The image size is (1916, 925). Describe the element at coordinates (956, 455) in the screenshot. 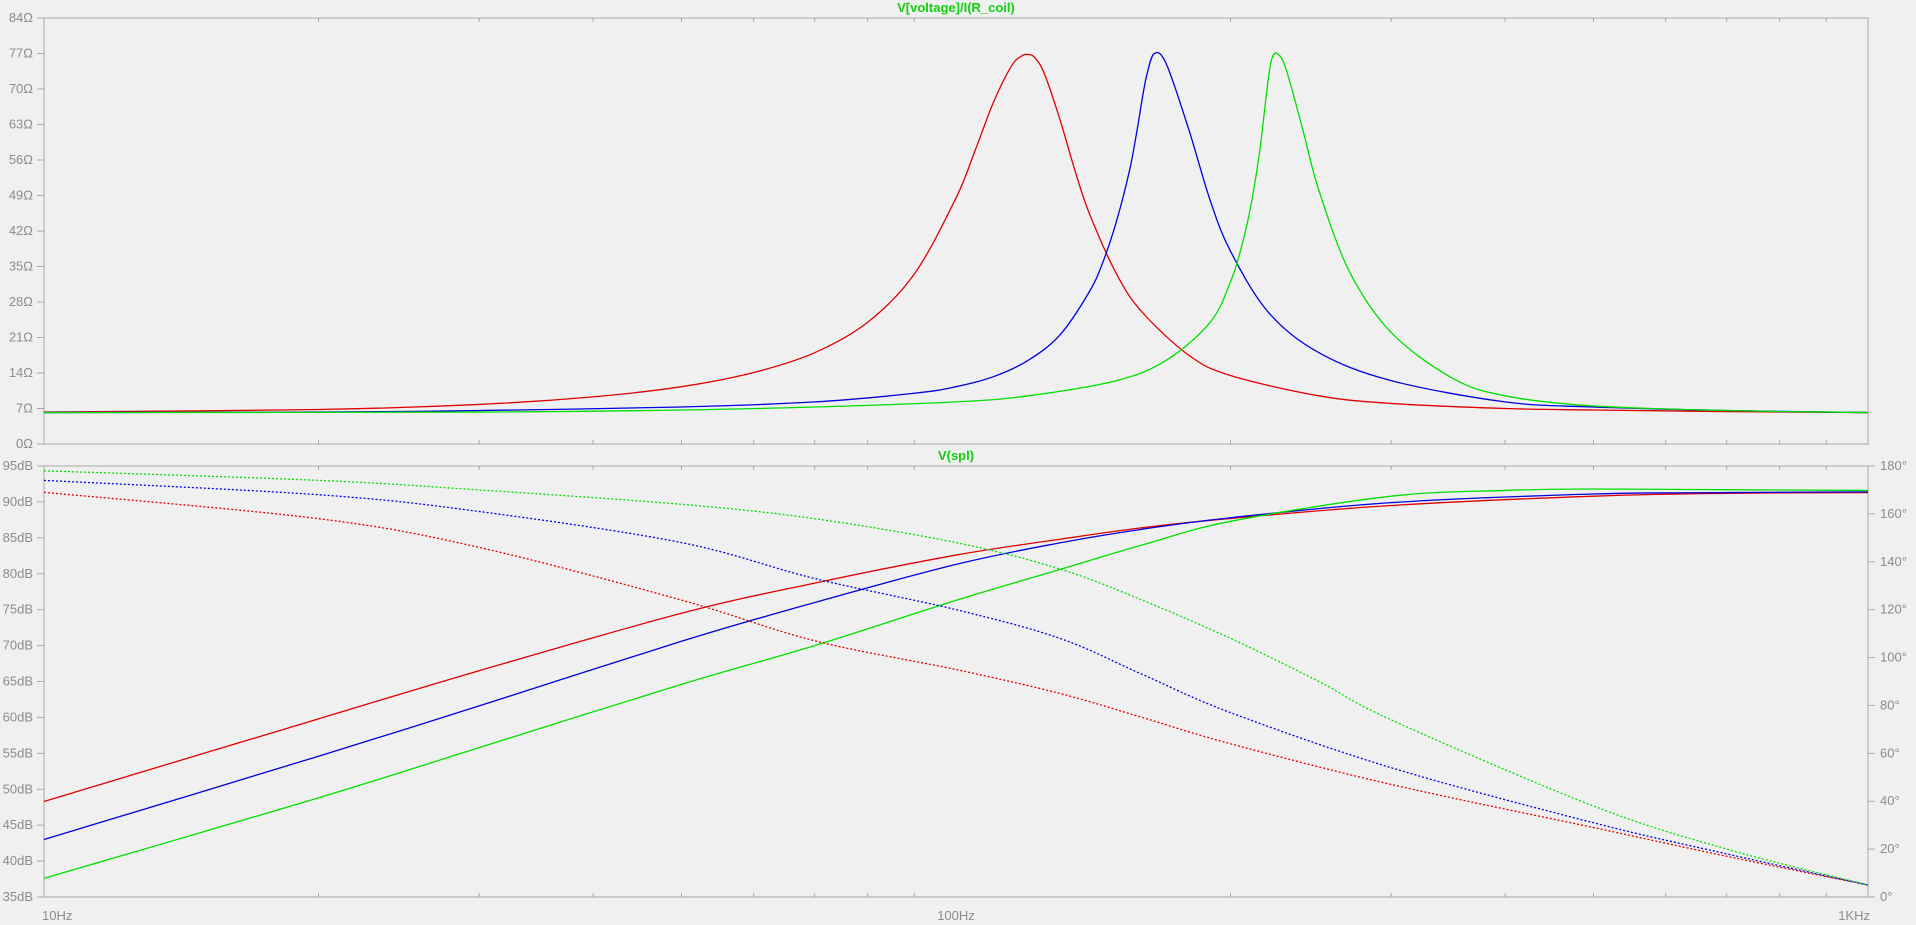

I see `spl-pane-title: V(spl)` at that location.